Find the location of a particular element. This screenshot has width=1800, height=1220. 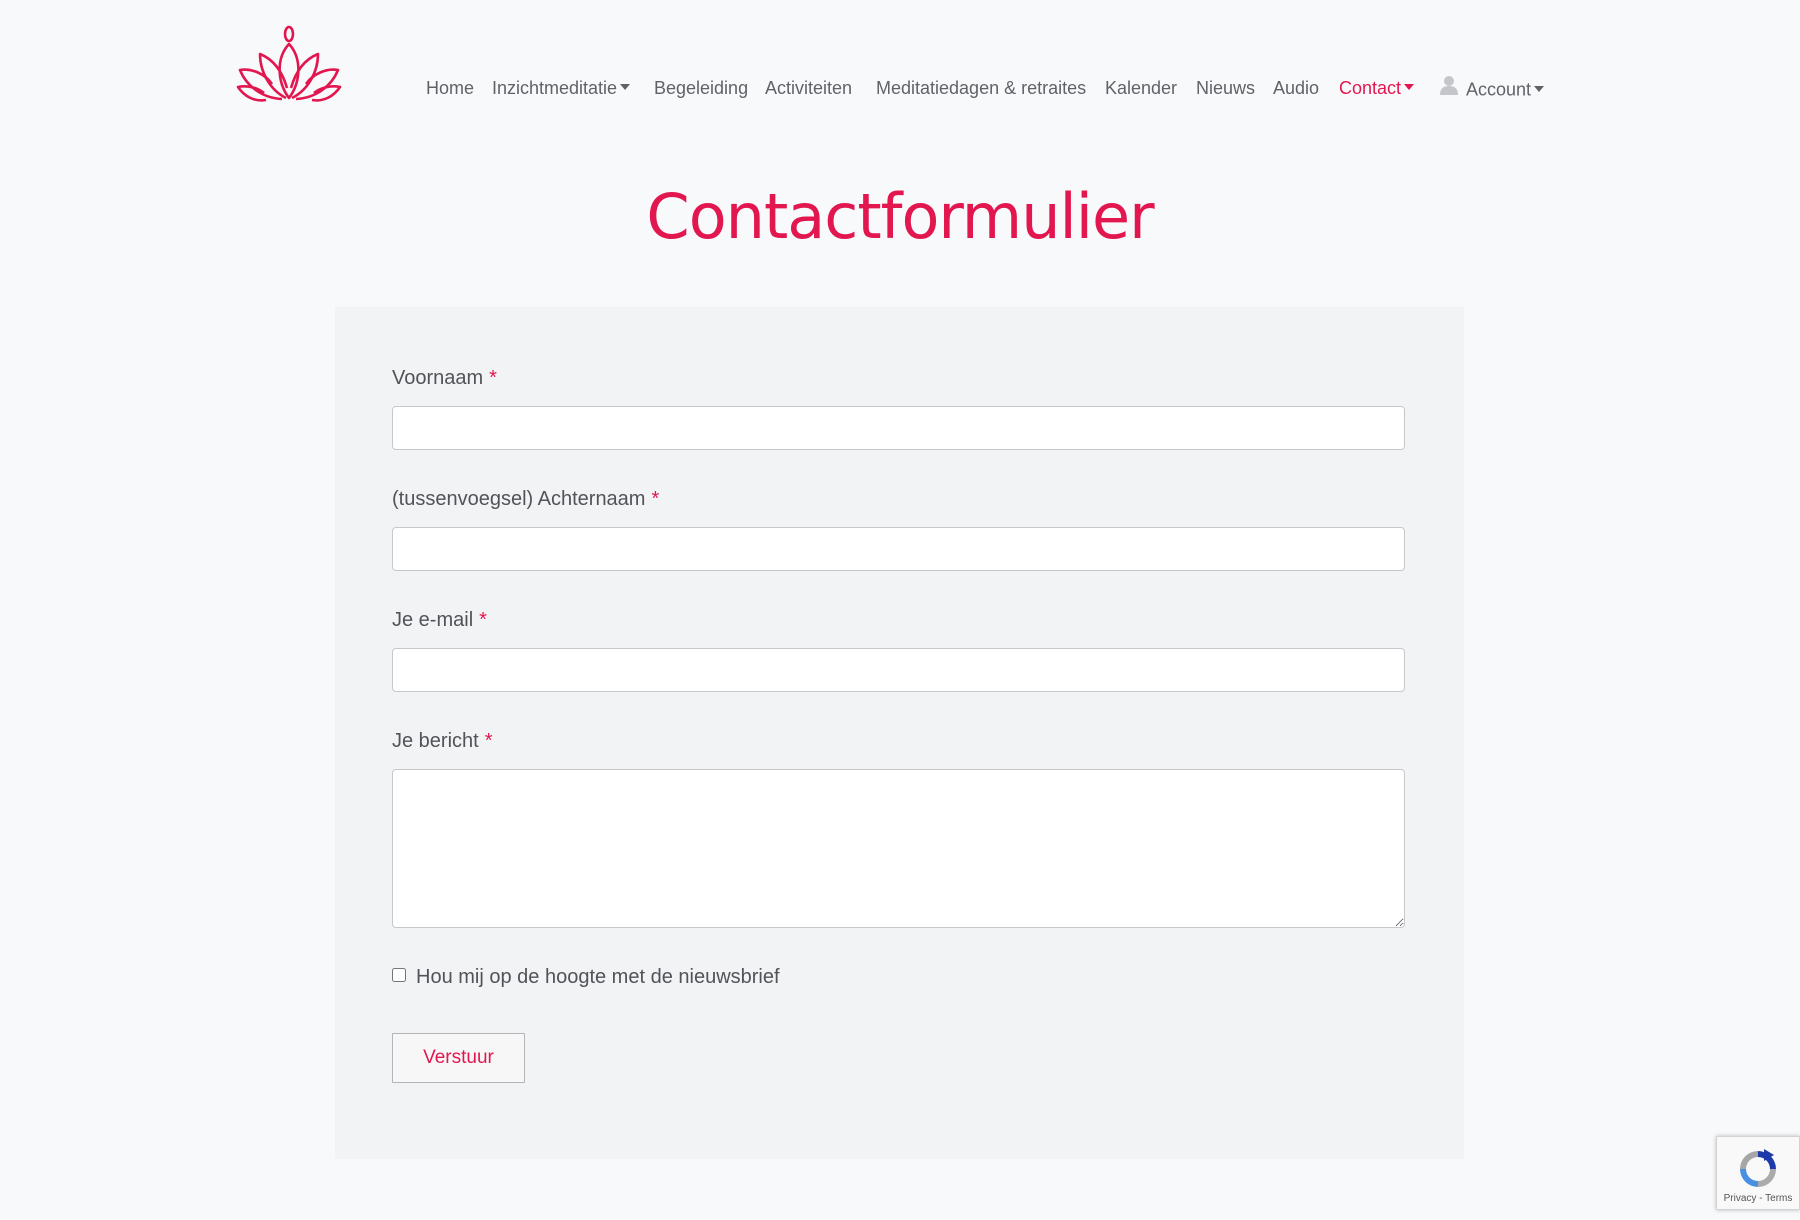

nav-item-kalender: Kalender is located at coordinates (1141, 88).